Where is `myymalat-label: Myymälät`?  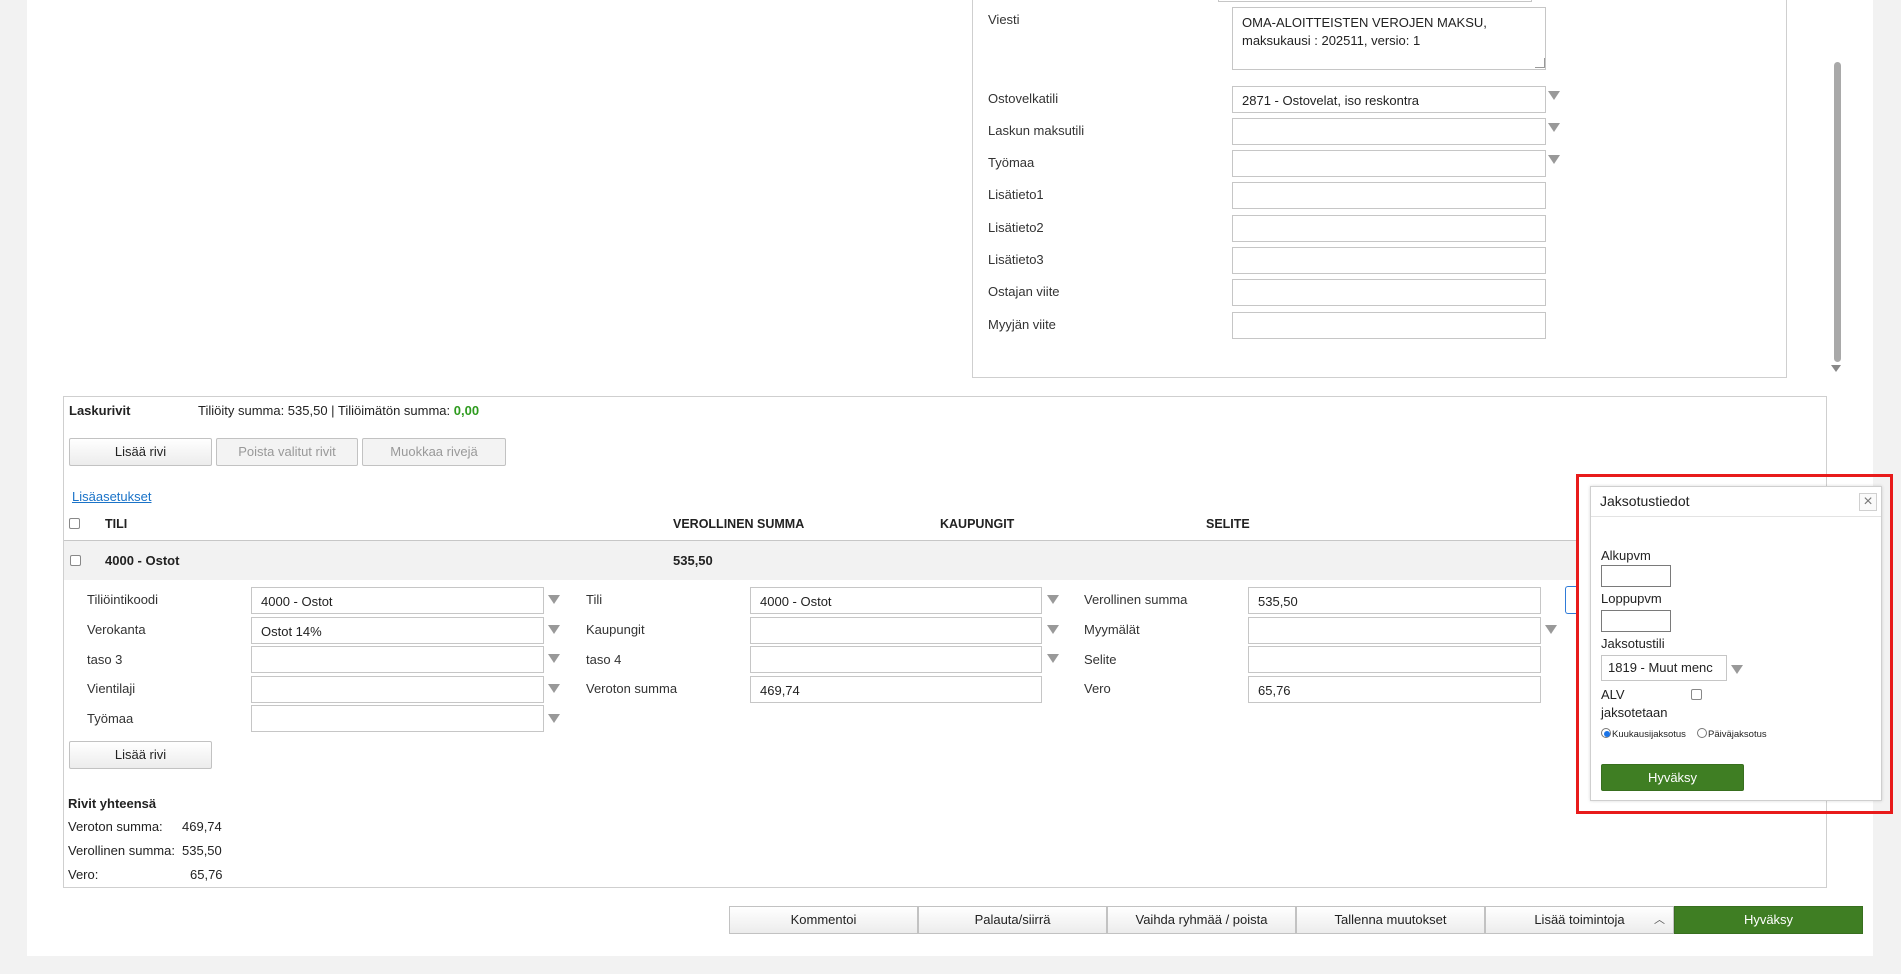 myymalat-label: Myymälät is located at coordinates (1112, 629).